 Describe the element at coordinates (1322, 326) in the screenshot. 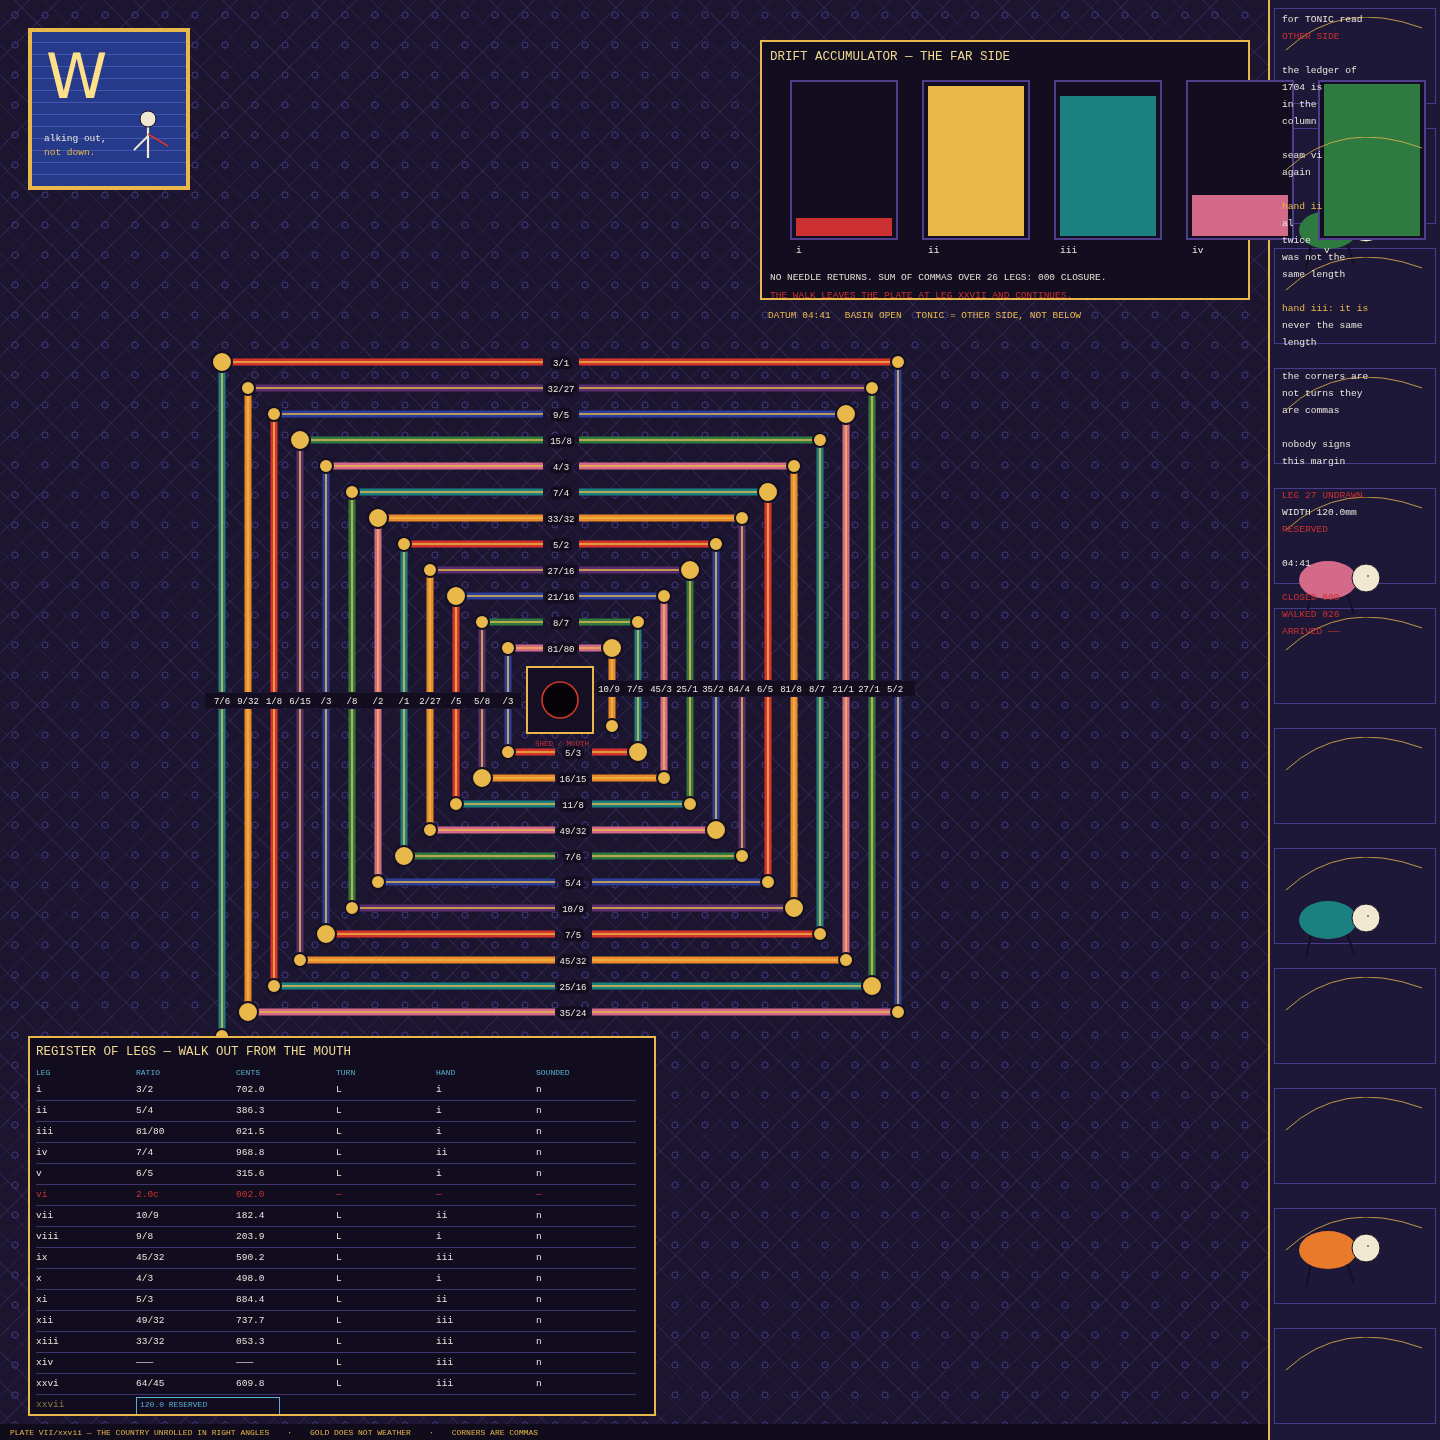

I see `margin-note: never the same` at that location.